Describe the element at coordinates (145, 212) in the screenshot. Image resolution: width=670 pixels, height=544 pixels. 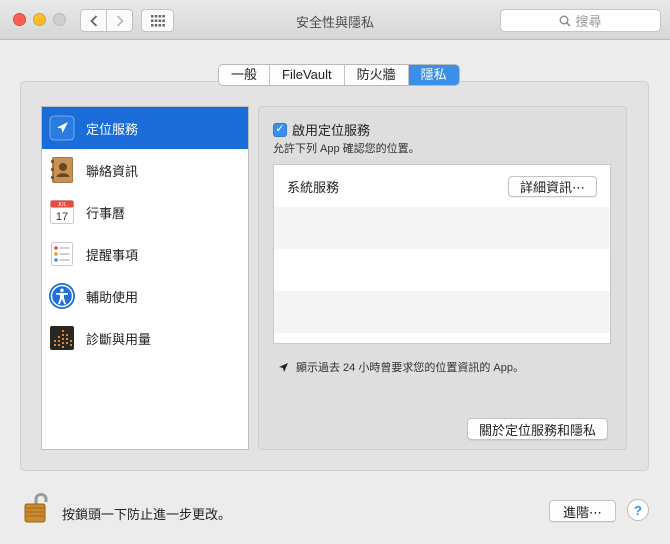
I see `sidebar-item-calendar: JUL 17 行事曆` at that location.